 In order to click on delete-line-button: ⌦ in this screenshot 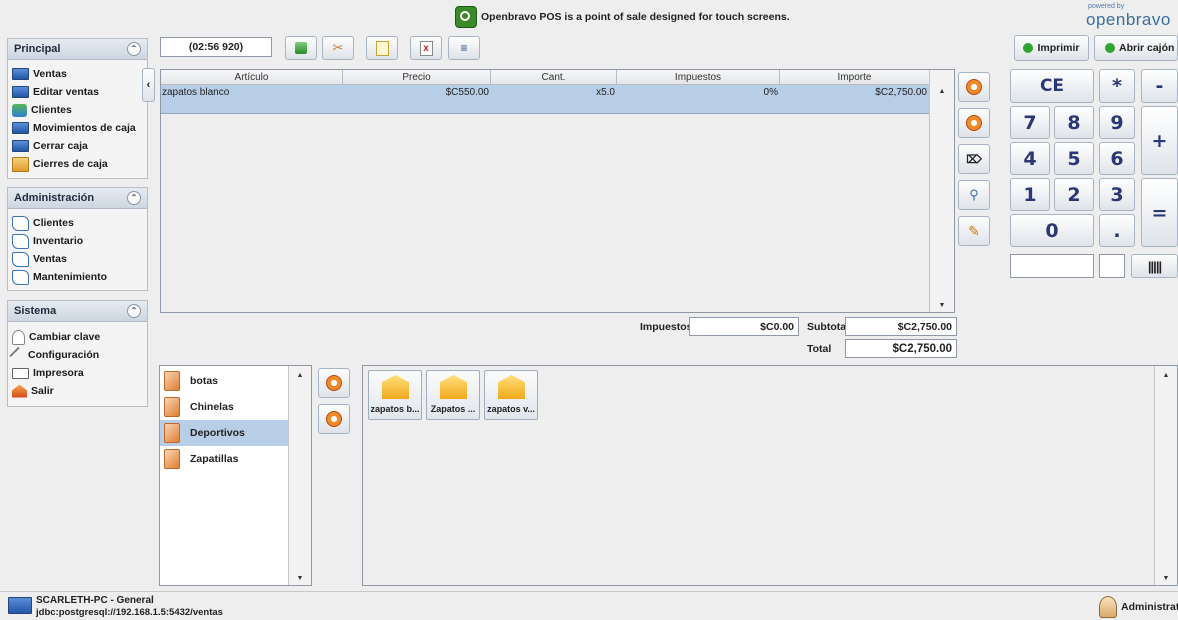, I will do `click(974, 159)`.